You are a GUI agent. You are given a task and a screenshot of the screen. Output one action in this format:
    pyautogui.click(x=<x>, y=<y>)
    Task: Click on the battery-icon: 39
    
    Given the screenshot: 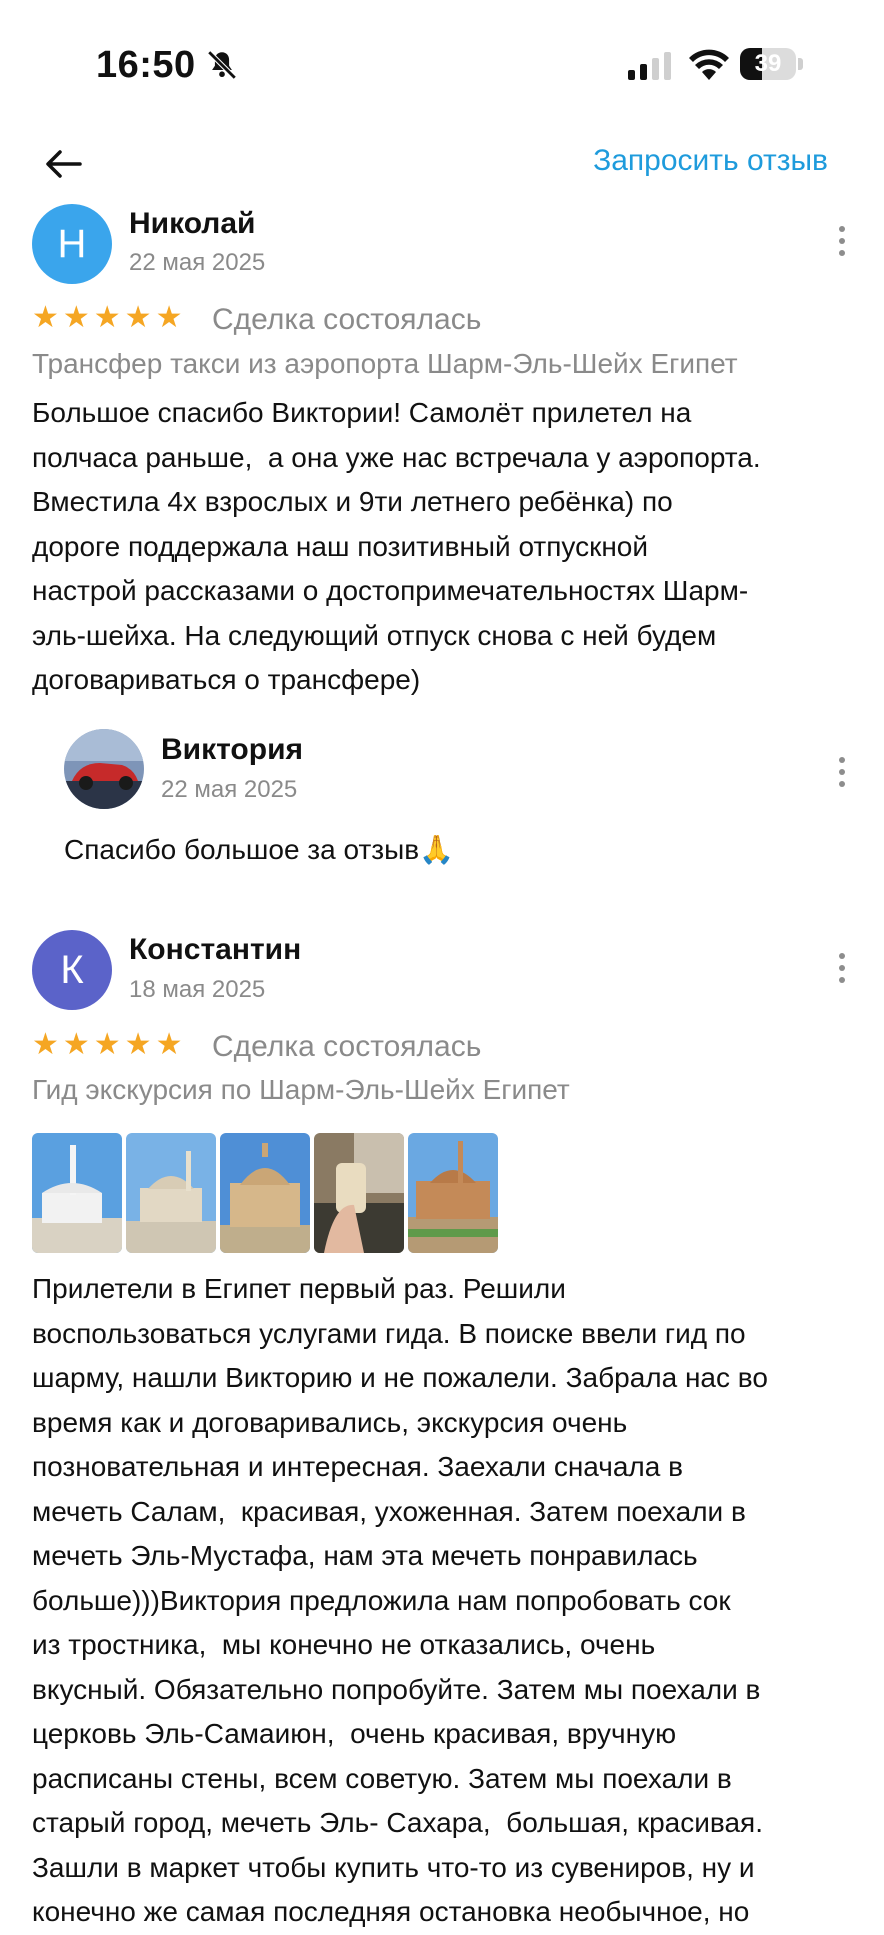 What is the action you would take?
    pyautogui.click(x=772, y=64)
    